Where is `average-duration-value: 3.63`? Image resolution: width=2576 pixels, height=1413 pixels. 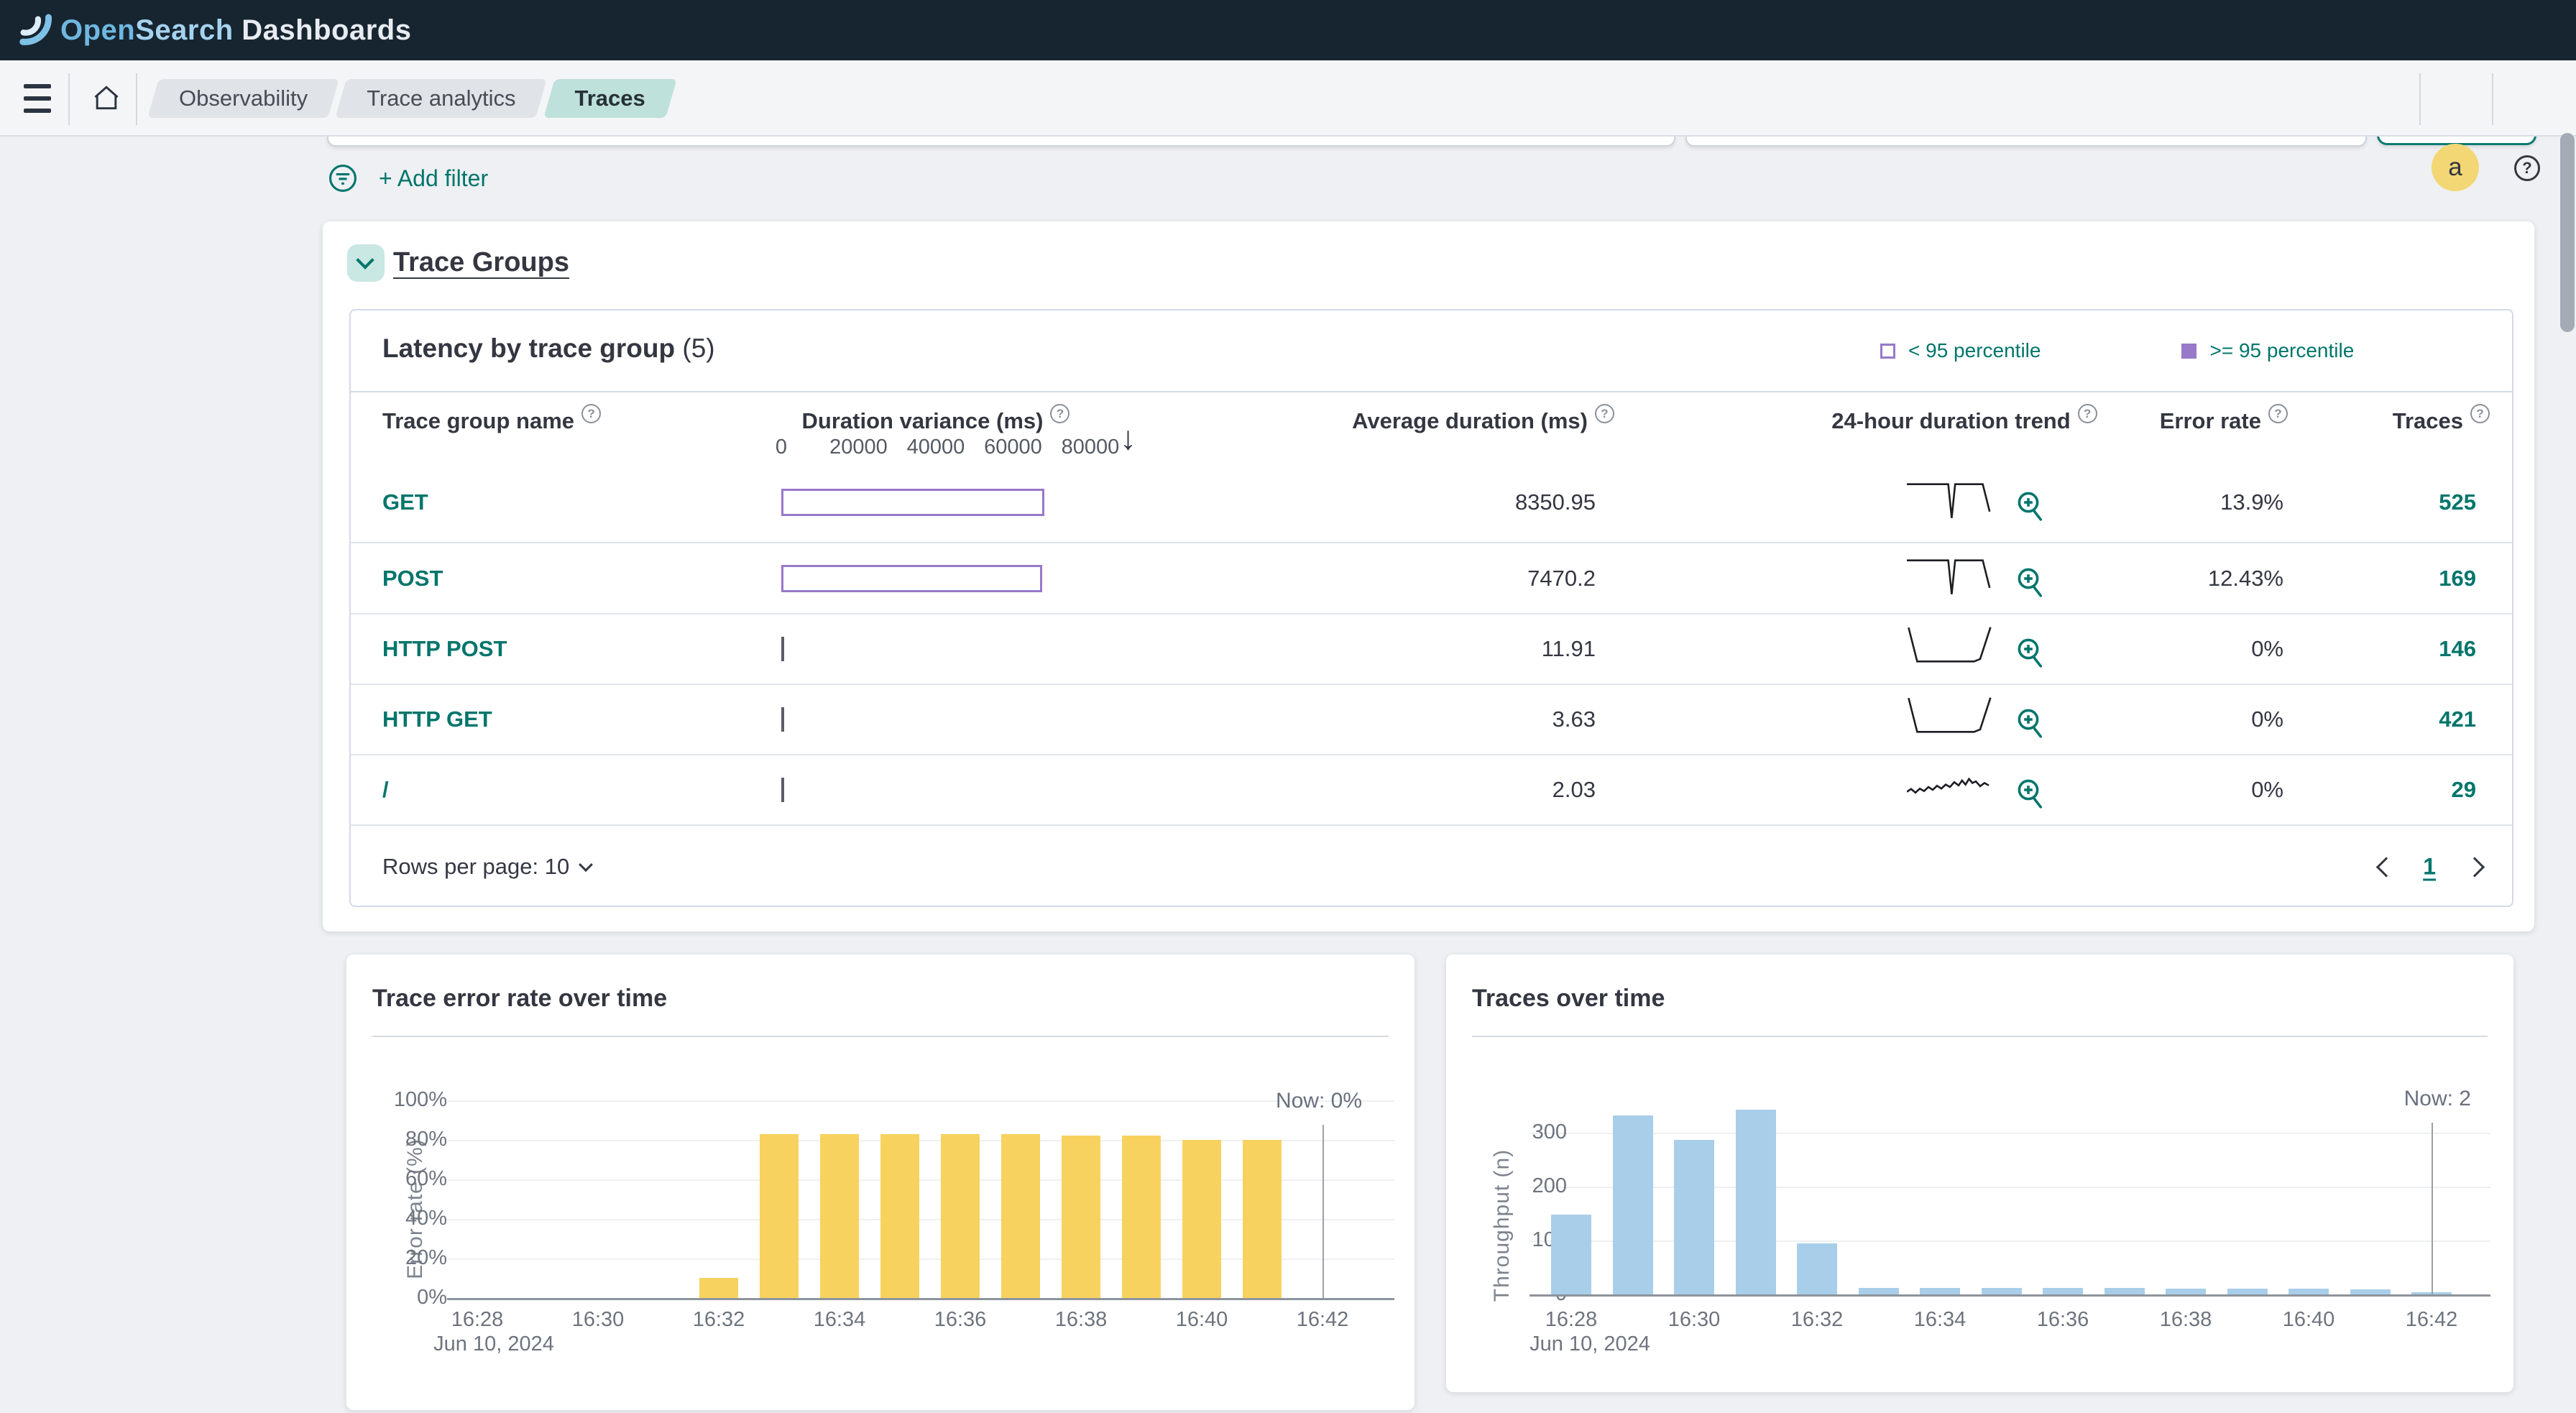 average-duration-value: 3.63 is located at coordinates (1574, 719).